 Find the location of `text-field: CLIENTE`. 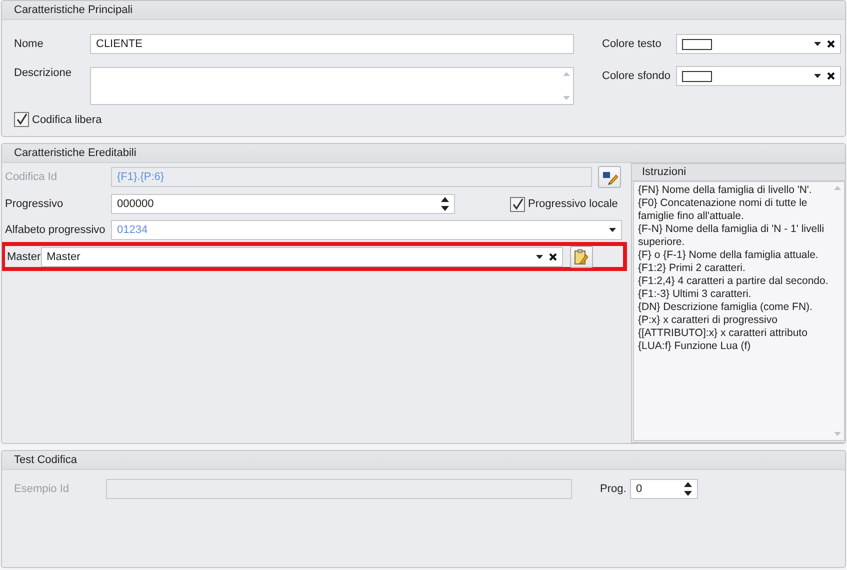

text-field: CLIENTE is located at coordinates (332, 44).